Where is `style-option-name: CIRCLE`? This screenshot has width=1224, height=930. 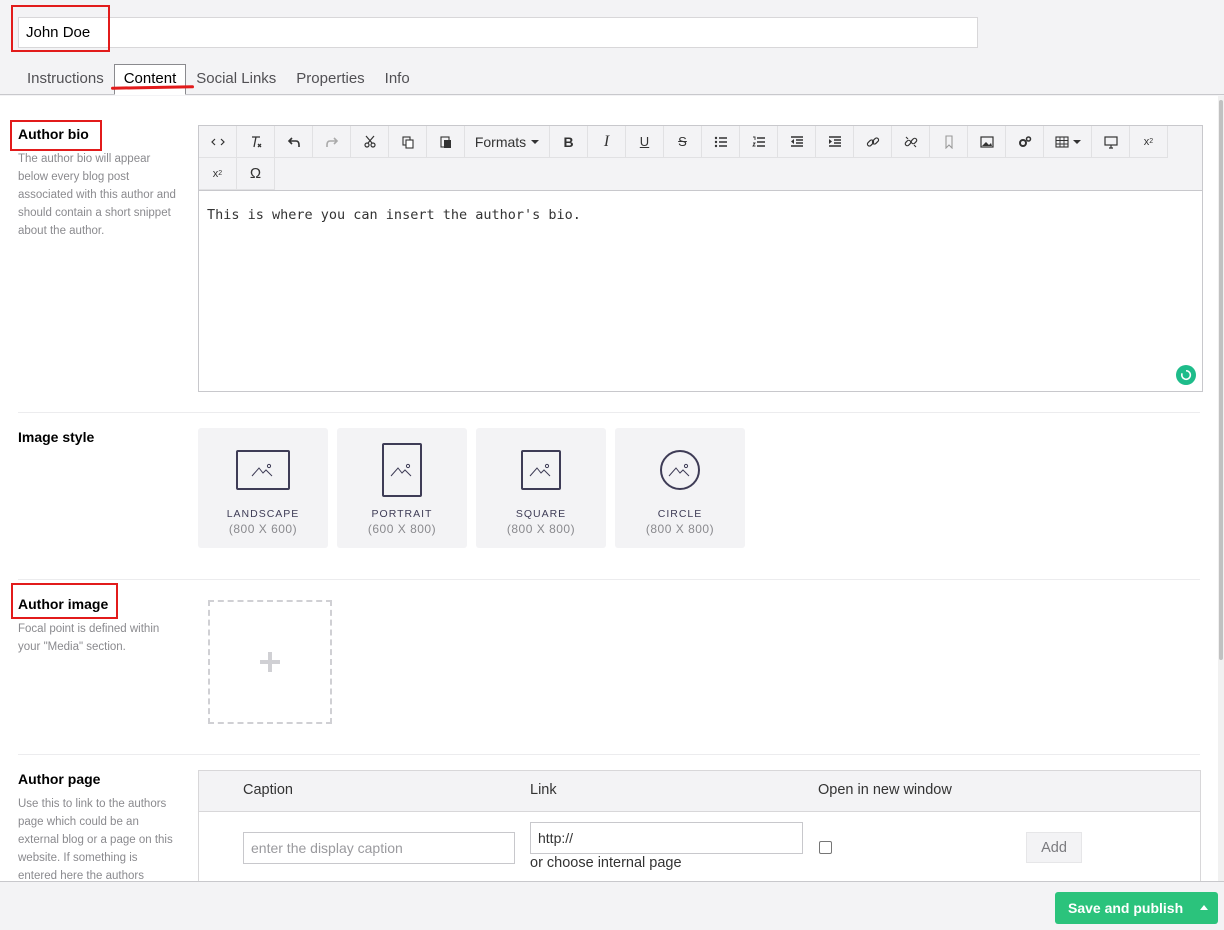 style-option-name: CIRCLE is located at coordinates (680, 514).